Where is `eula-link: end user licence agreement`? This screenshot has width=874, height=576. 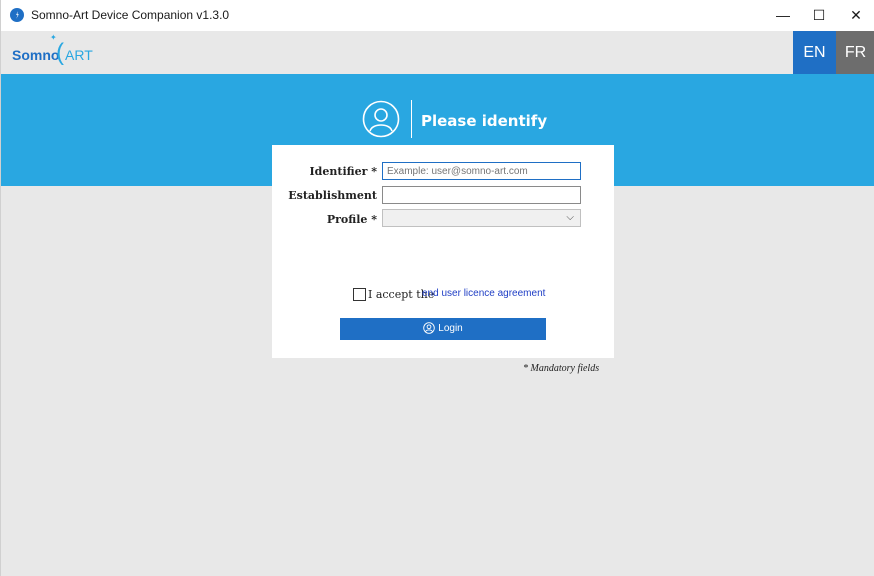
eula-link: end user licence agreement is located at coordinates (483, 293).